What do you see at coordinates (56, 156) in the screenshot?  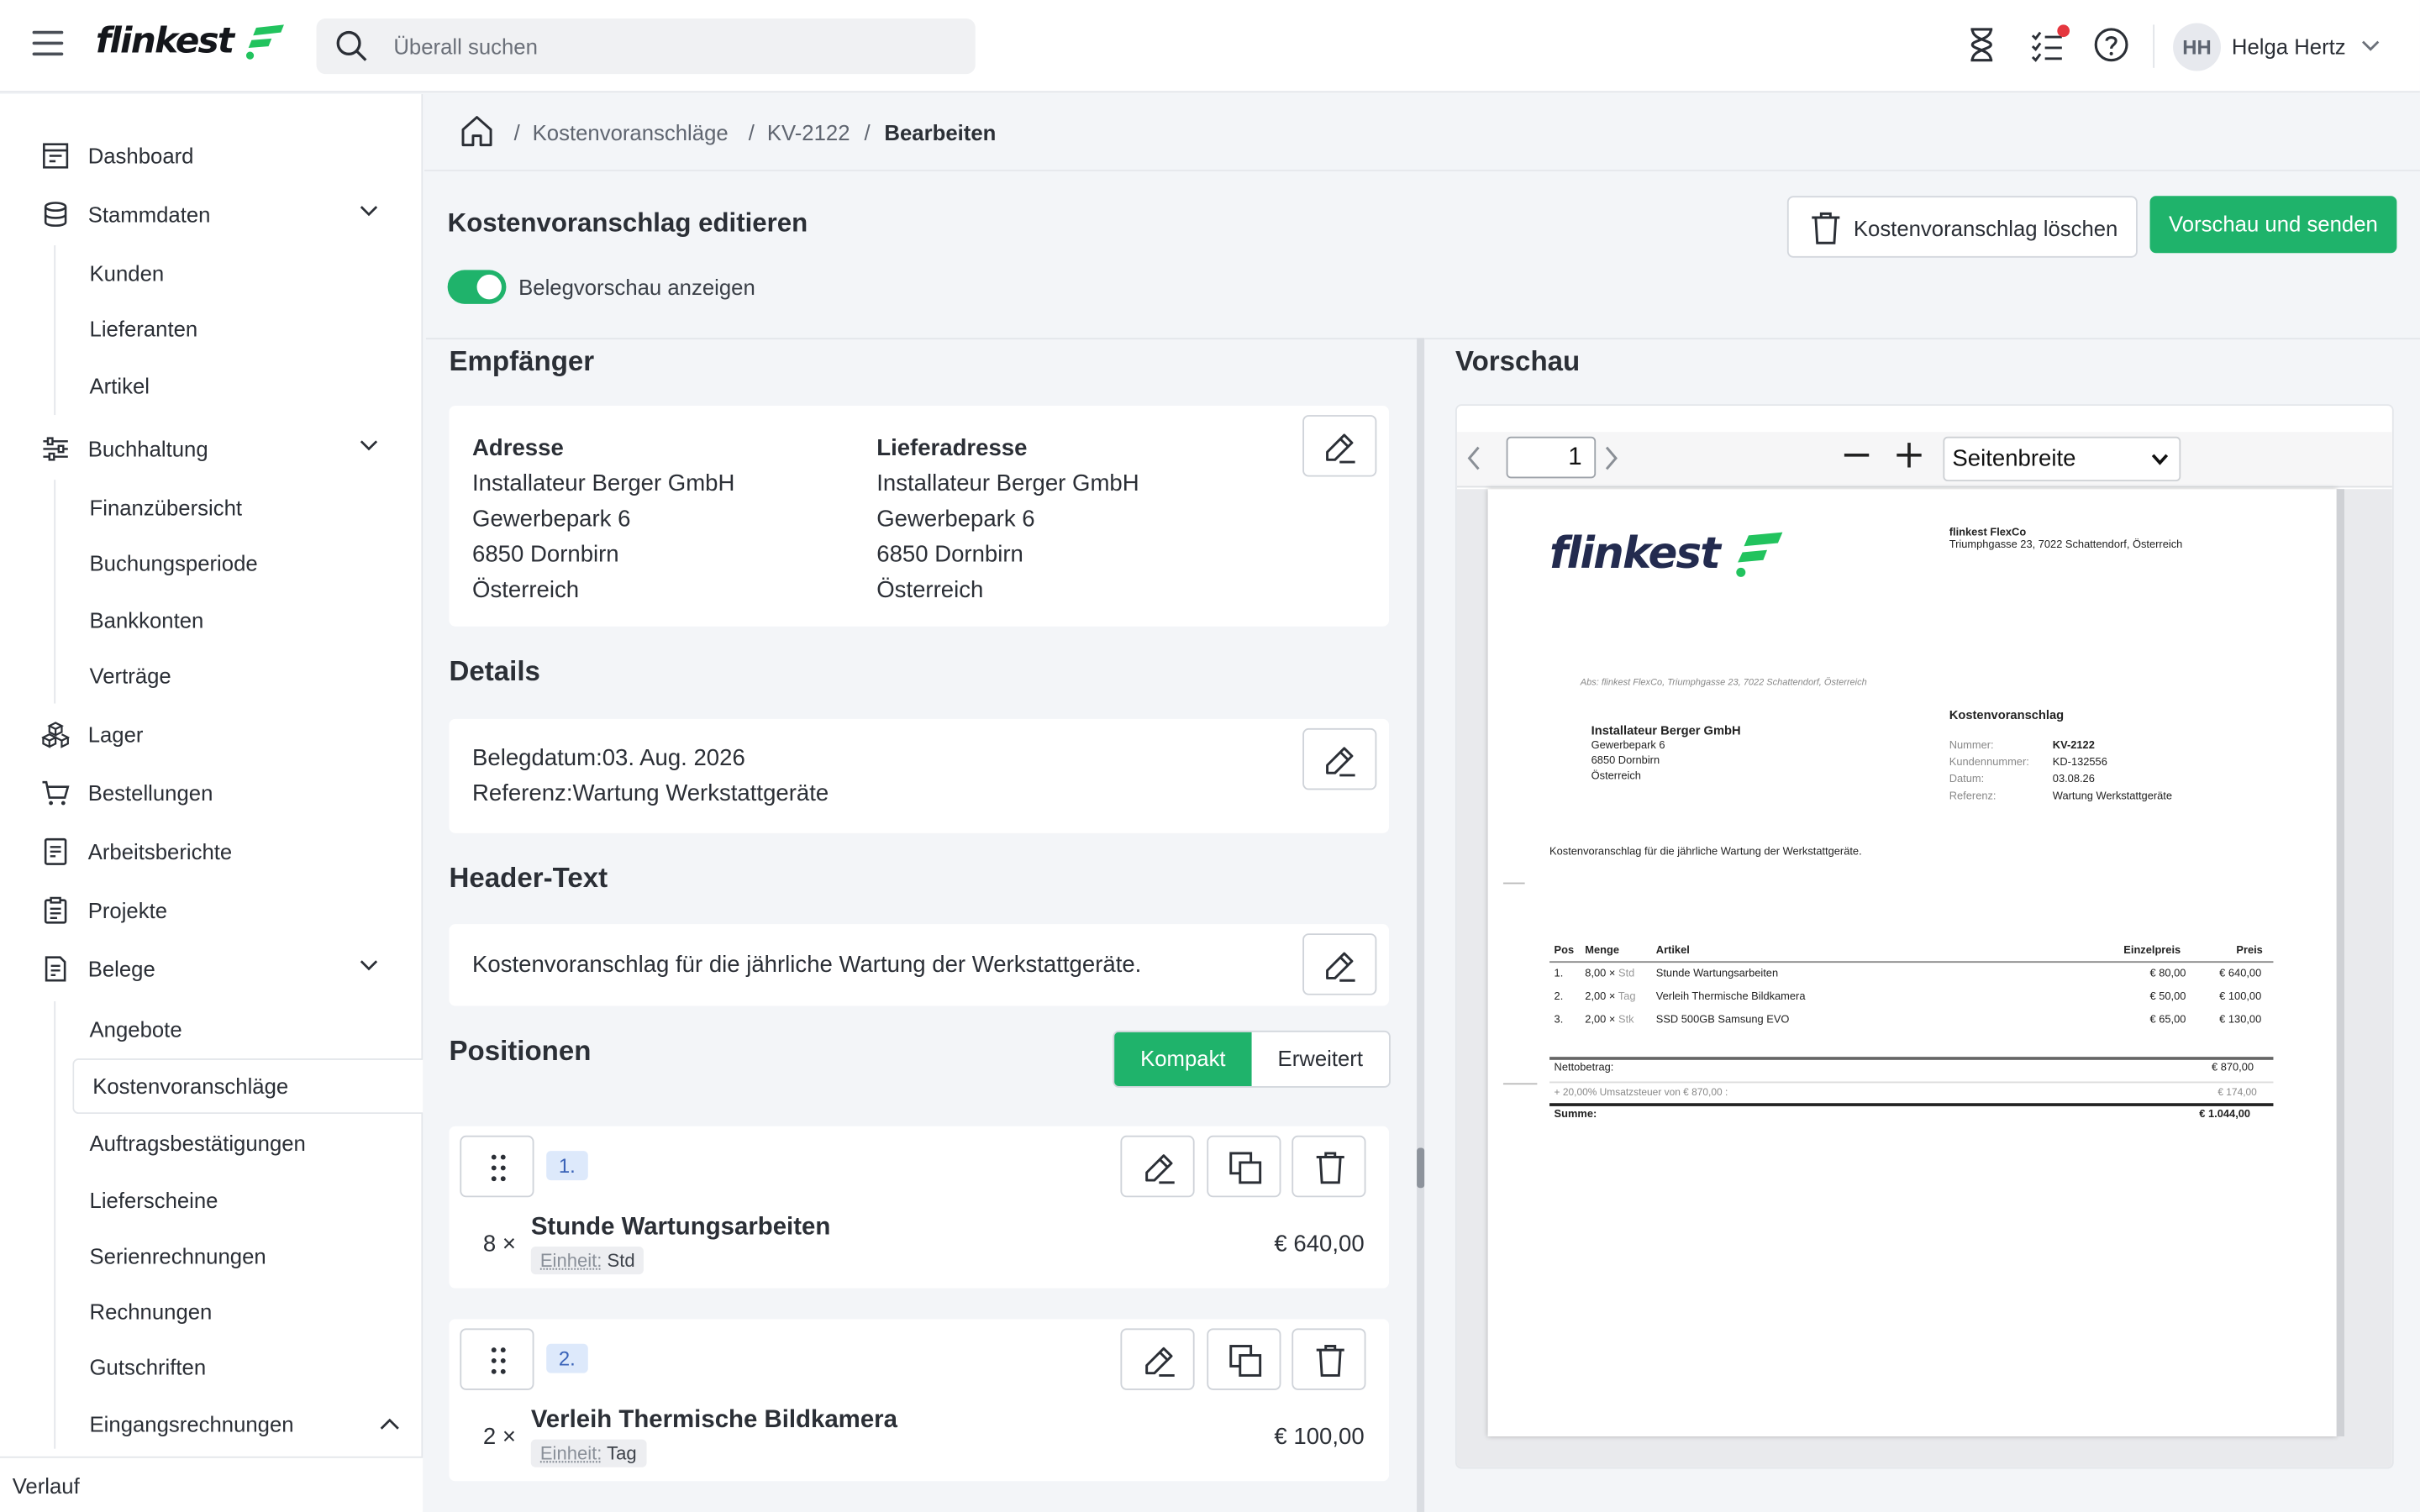 I see `dashboard-icon` at bounding box center [56, 156].